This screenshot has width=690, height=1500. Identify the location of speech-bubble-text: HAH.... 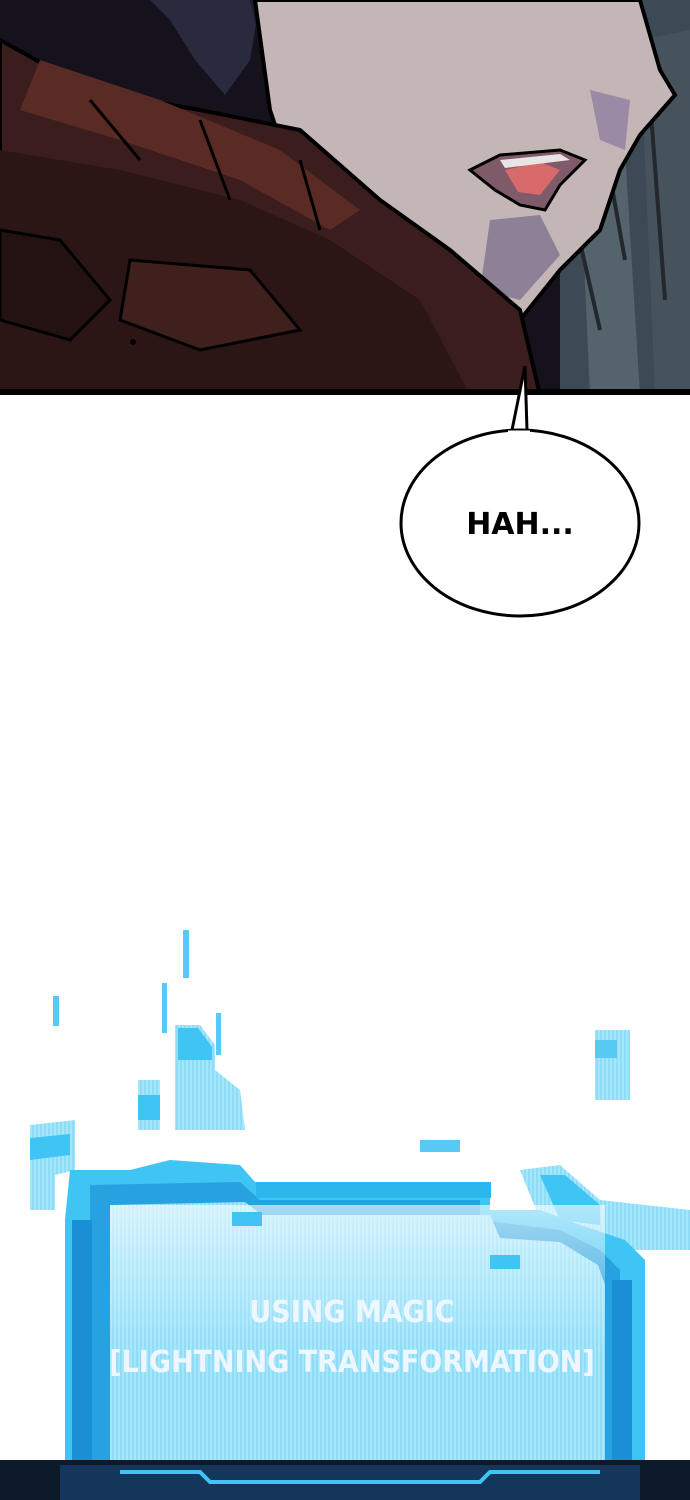
(520, 524).